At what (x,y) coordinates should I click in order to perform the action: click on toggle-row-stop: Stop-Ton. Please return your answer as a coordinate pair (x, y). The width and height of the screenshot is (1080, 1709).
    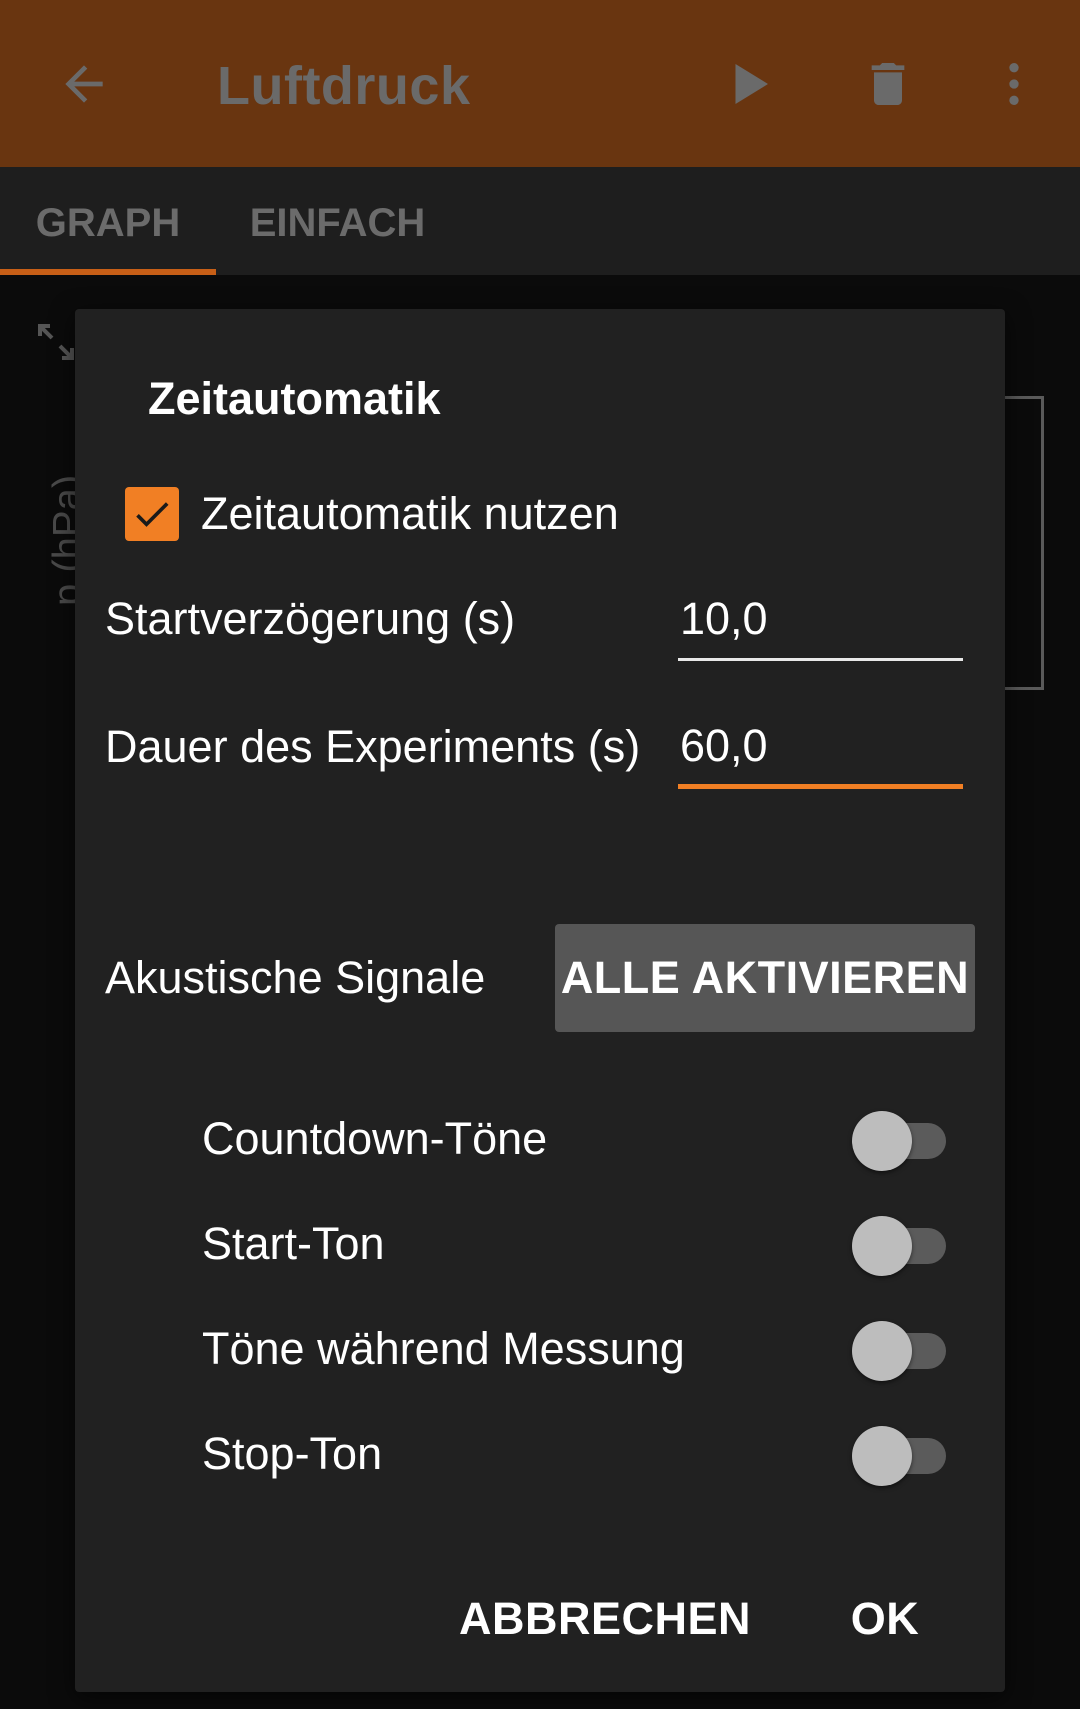
    Looking at the image, I should click on (577, 1454).